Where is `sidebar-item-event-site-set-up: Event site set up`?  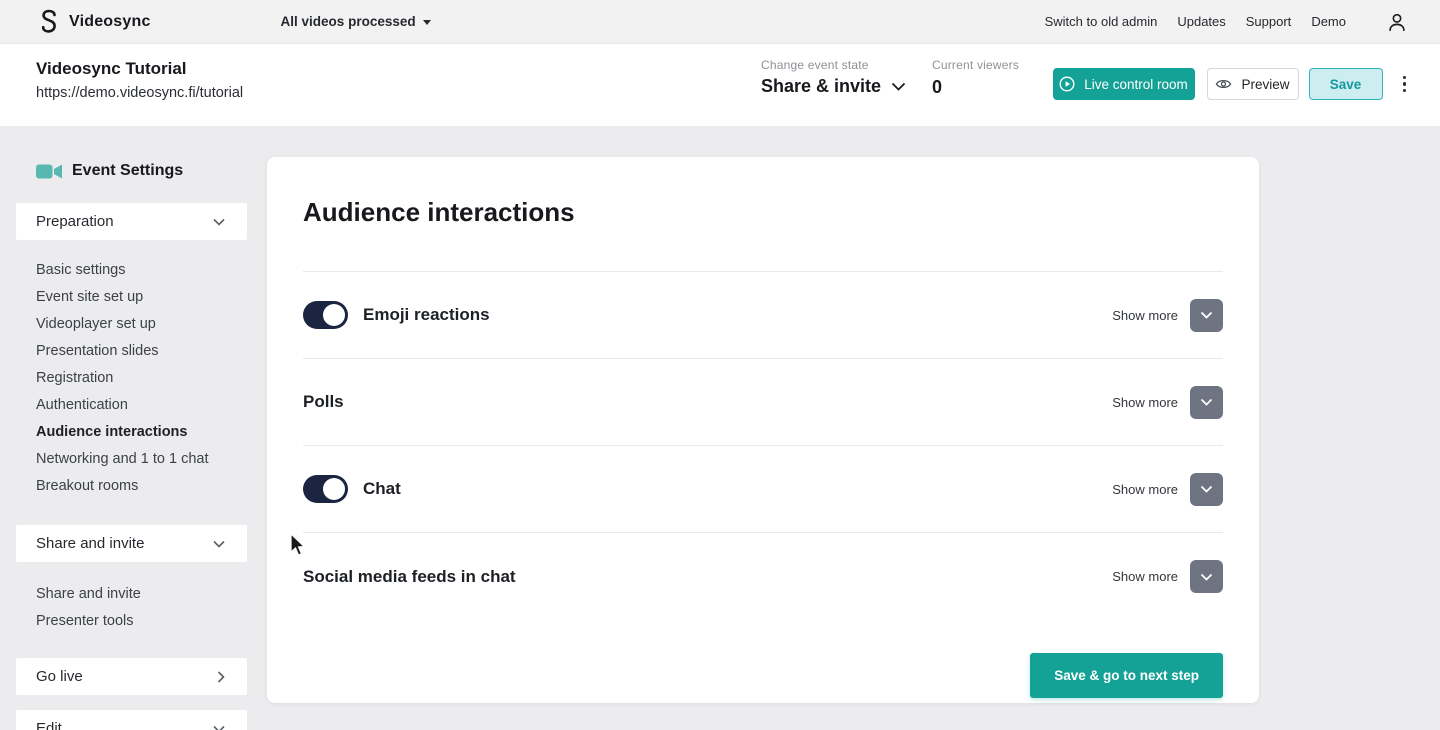 sidebar-item-event-site-set-up: Event site set up is located at coordinates (141, 296).